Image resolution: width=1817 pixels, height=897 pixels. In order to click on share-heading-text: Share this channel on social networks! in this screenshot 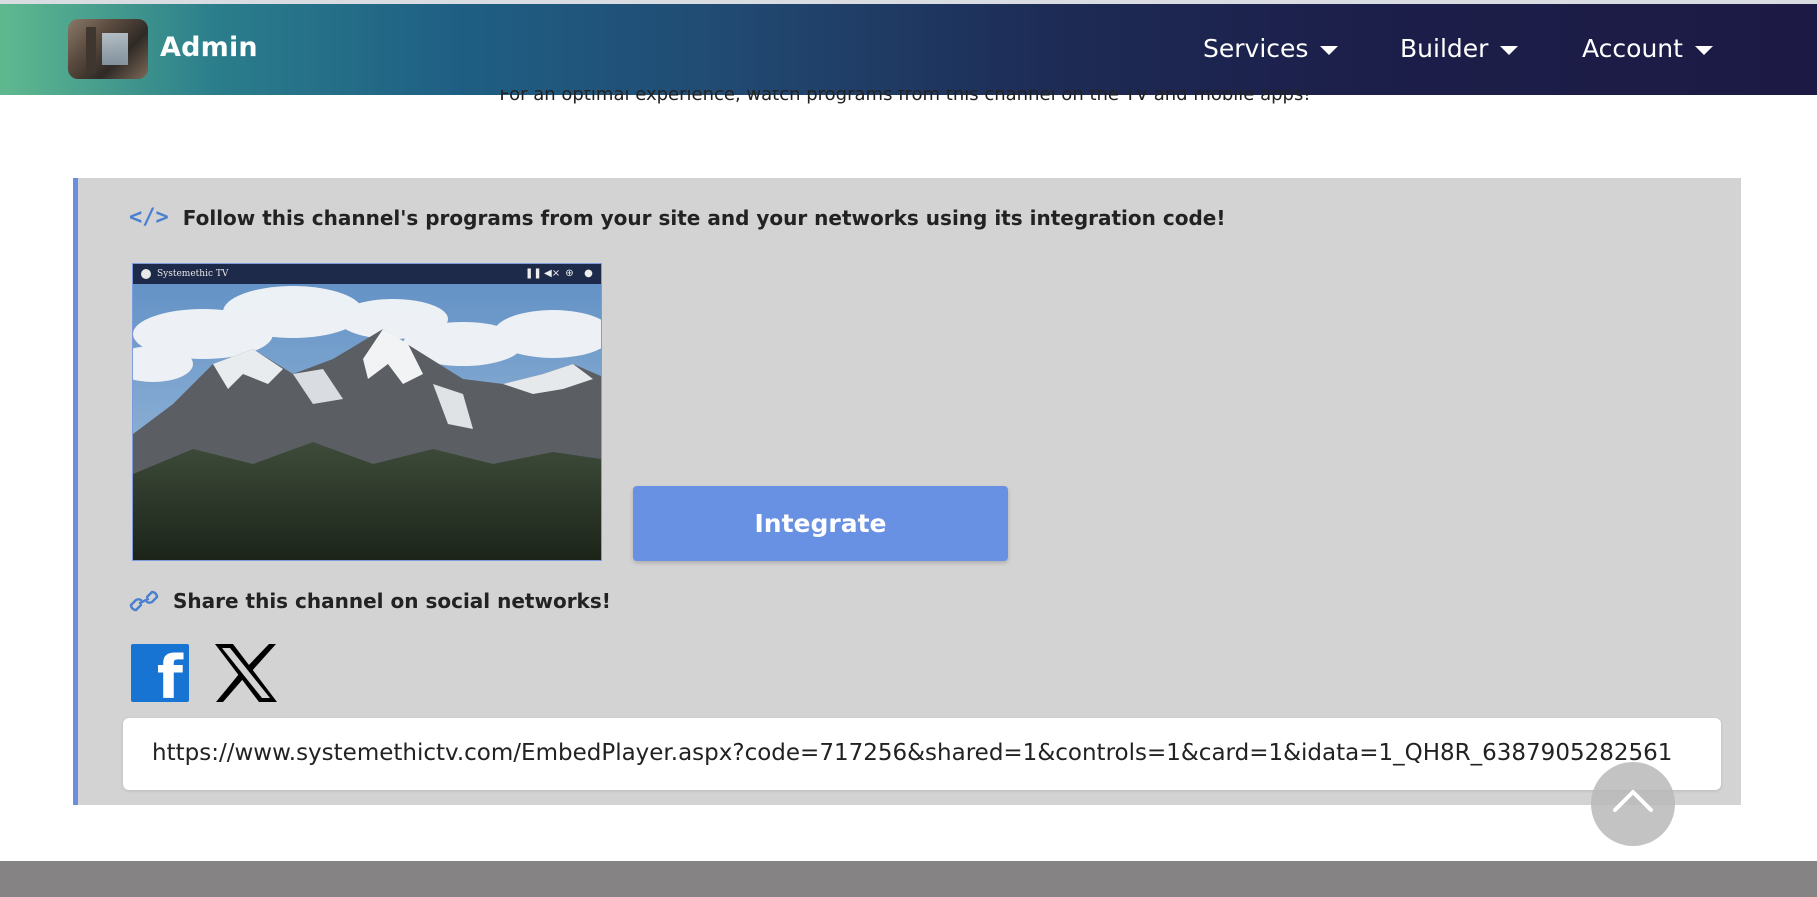, I will do `click(392, 601)`.